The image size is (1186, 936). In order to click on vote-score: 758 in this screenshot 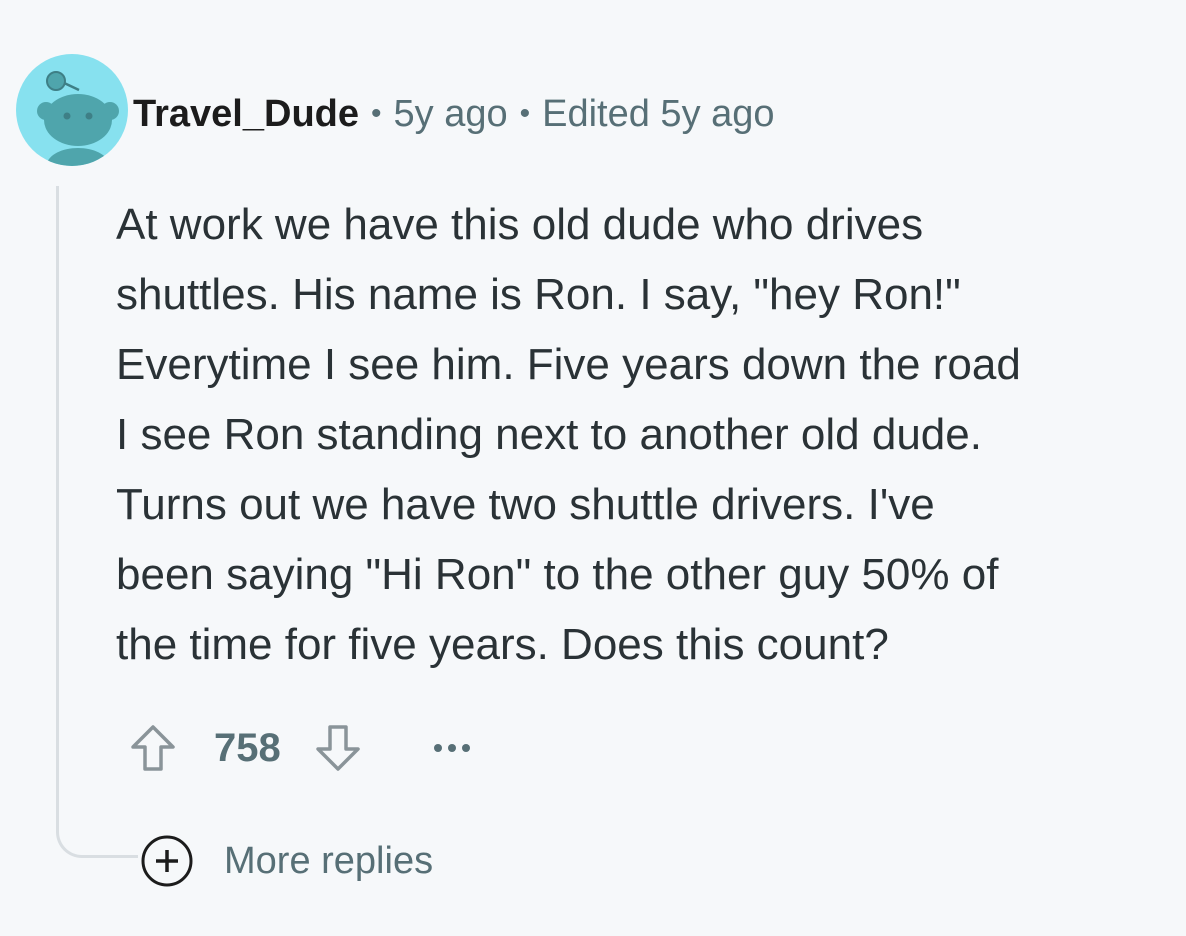, I will do `click(247, 747)`.